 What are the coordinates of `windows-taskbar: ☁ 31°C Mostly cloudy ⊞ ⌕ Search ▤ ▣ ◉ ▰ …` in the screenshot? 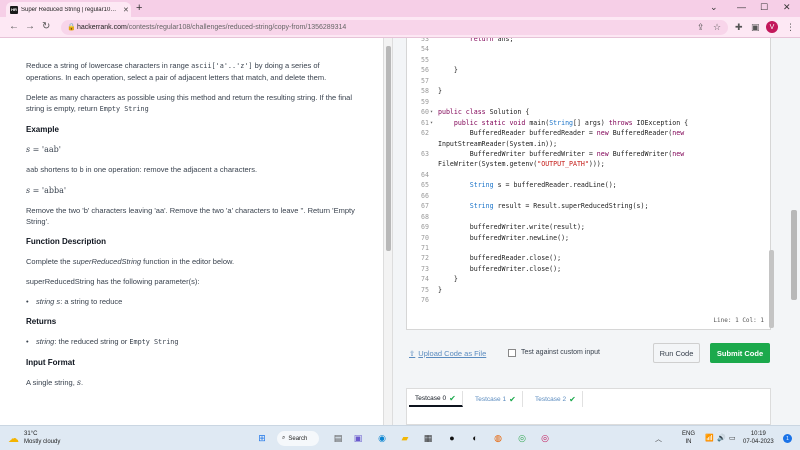 It's located at (400, 437).